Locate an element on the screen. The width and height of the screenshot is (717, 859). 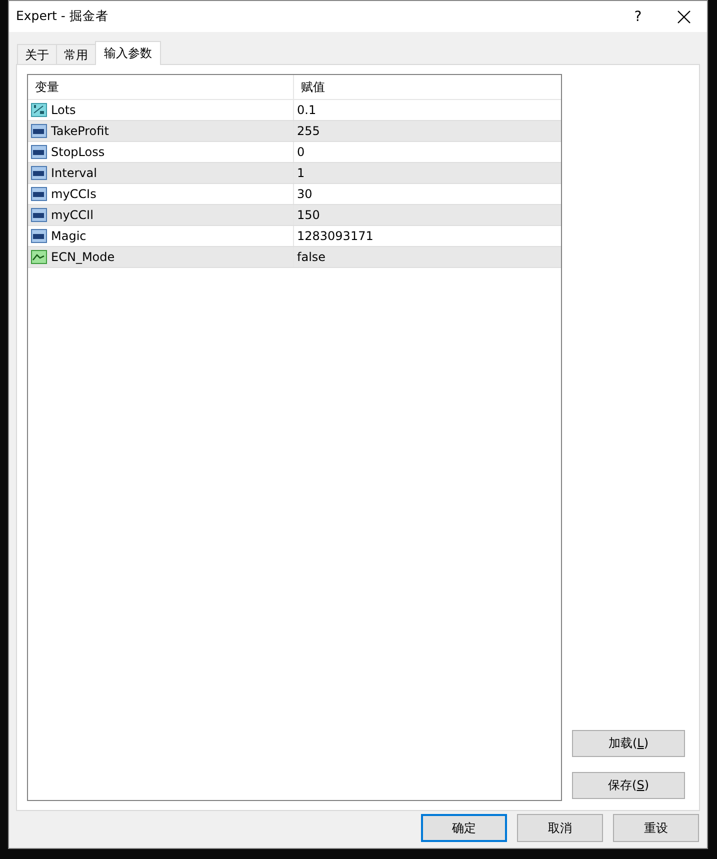
window-title: Expert - 掘金者 is located at coordinates (63, 16).